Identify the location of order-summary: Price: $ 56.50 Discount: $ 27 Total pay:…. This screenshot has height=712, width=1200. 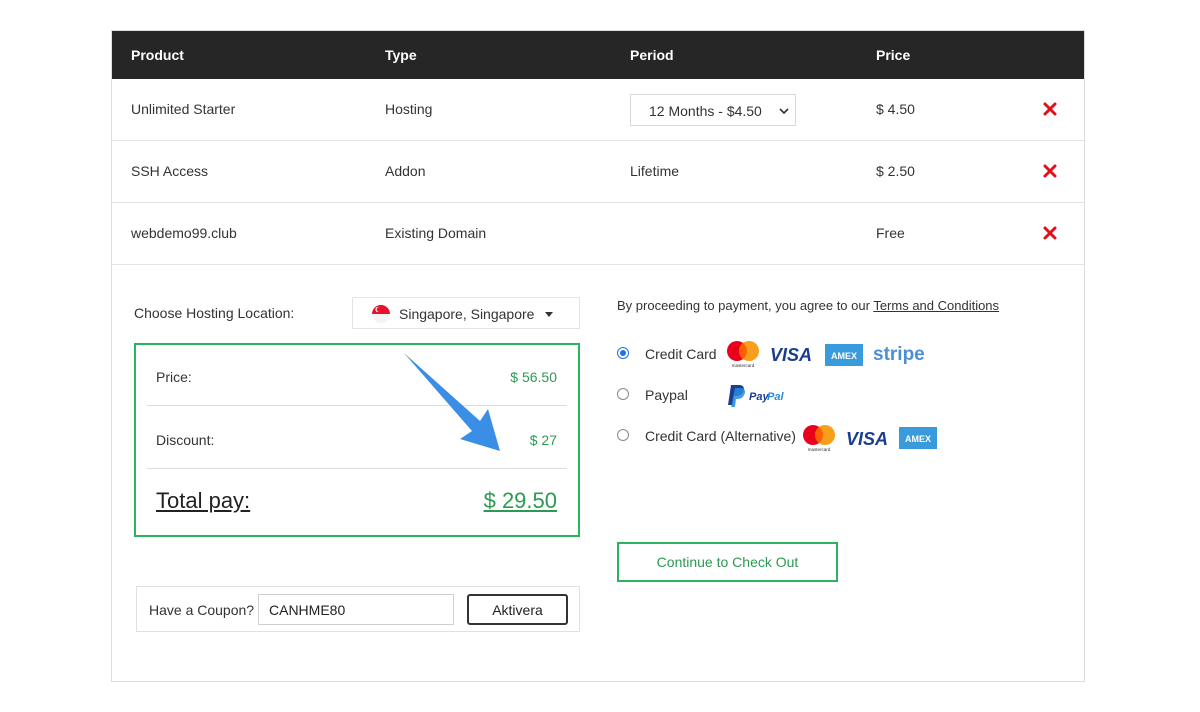
(357, 440).